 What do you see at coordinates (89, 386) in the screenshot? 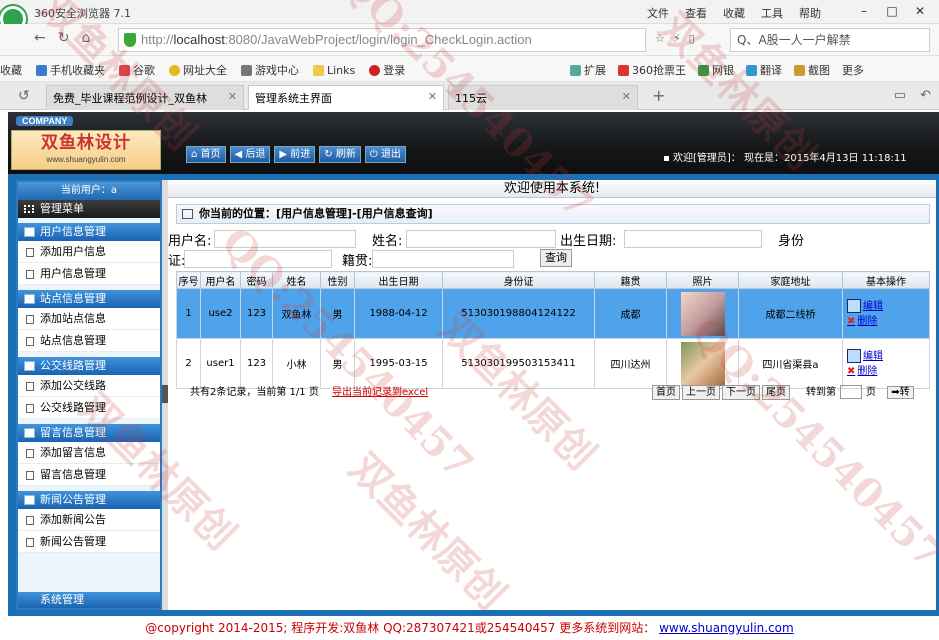
I see `menu-item-add-bus: 添加公交线路` at bounding box center [89, 386].